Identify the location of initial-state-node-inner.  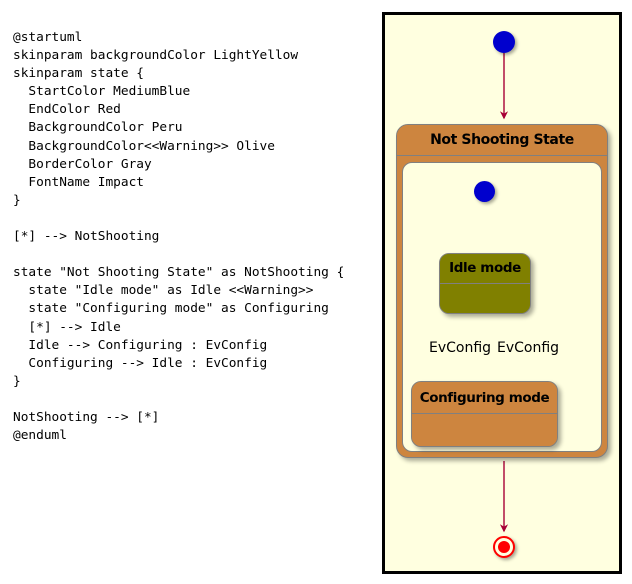
(484, 191).